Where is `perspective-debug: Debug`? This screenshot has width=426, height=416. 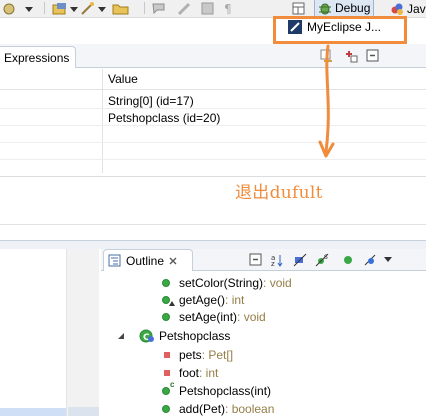
perspective-debug: Debug is located at coordinates (344, 8).